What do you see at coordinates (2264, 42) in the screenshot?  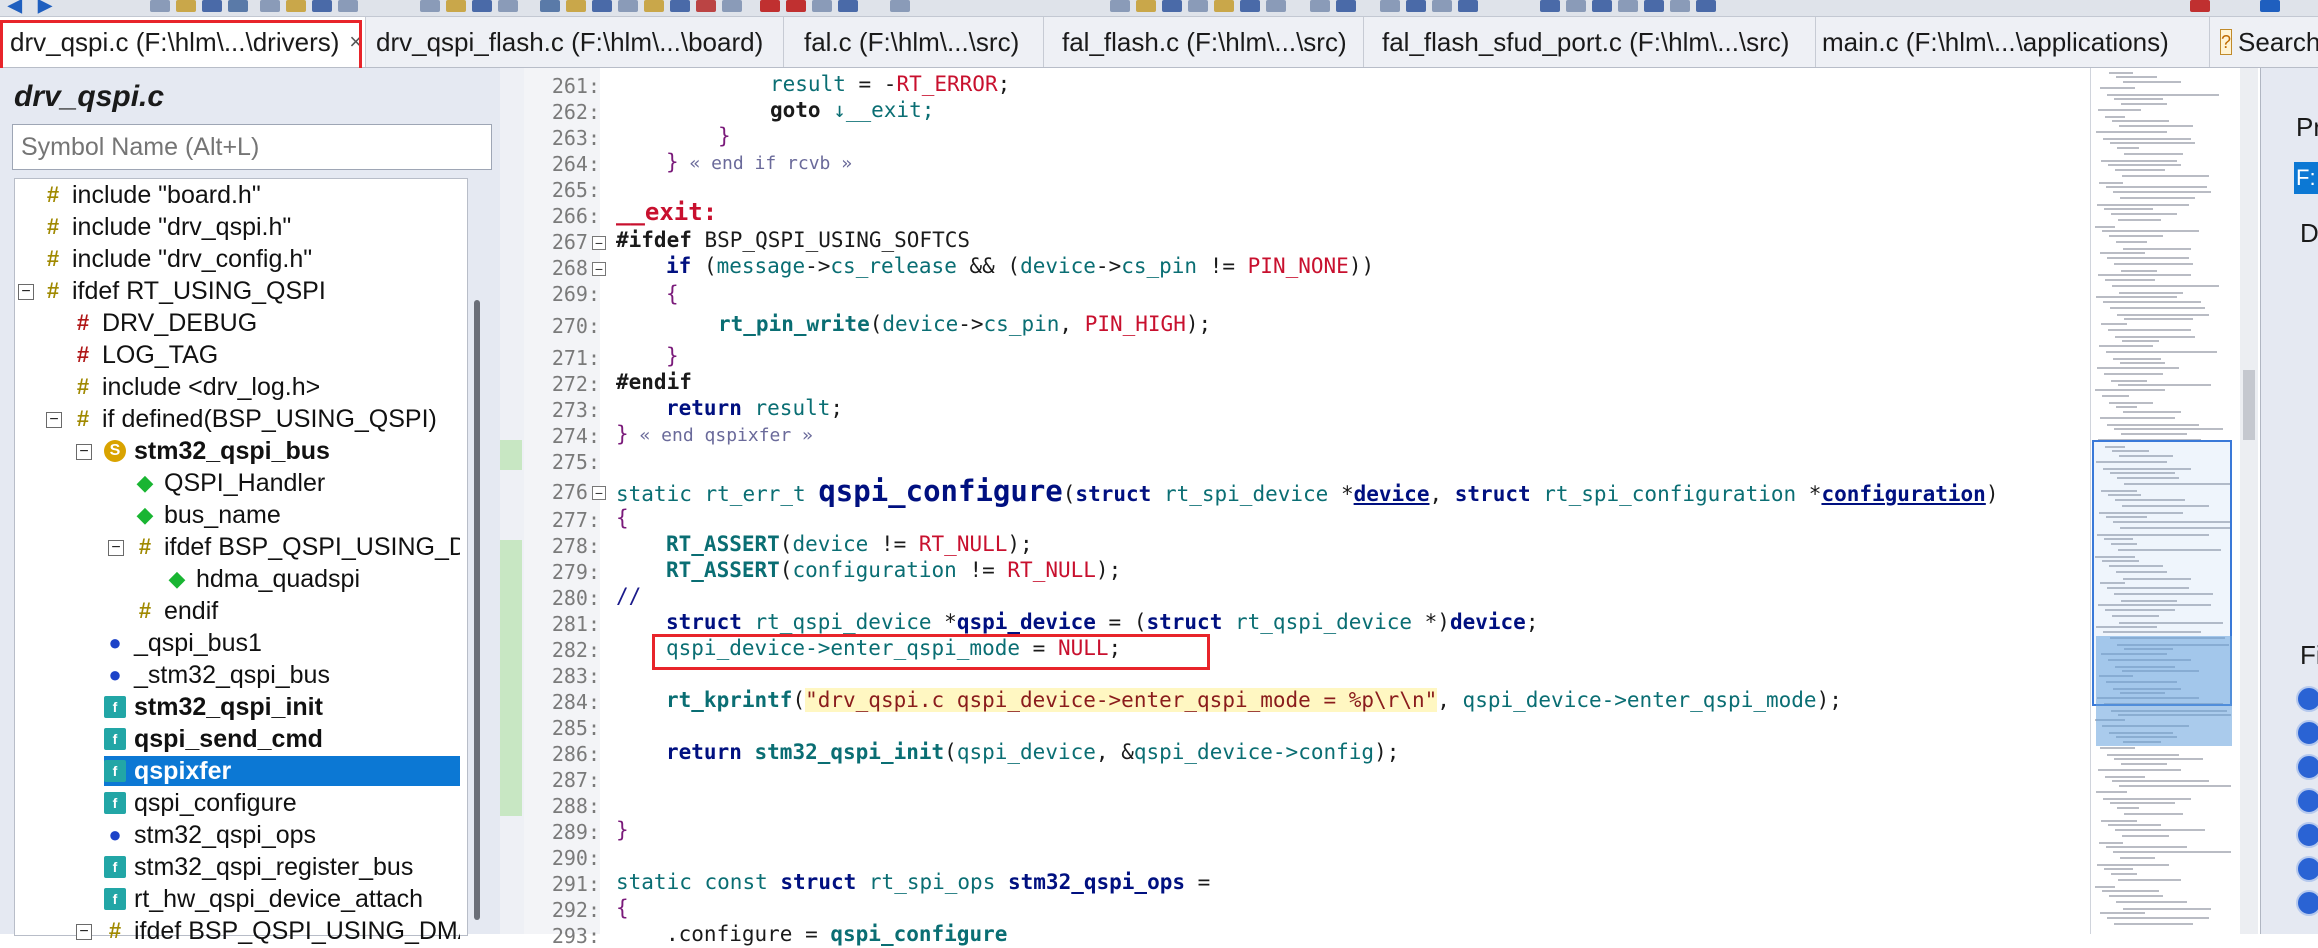 I see `tab-search: ? Search` at bounding box center [2264, 42].